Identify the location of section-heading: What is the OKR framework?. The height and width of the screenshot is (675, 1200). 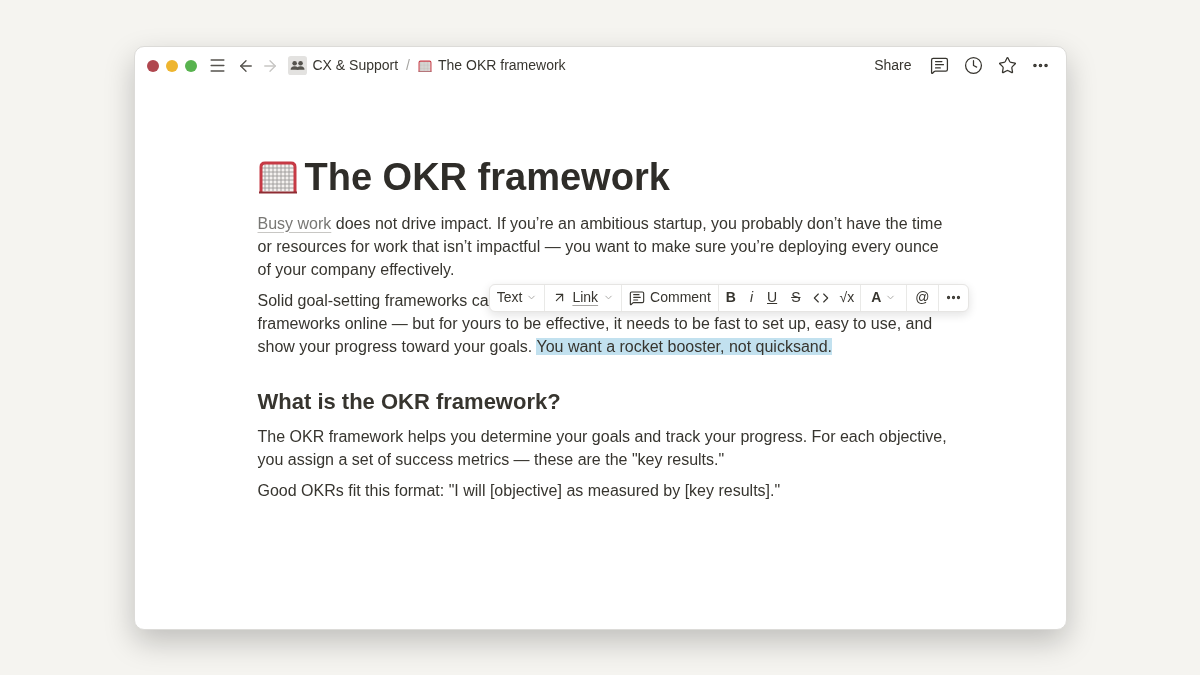
(409, 401).